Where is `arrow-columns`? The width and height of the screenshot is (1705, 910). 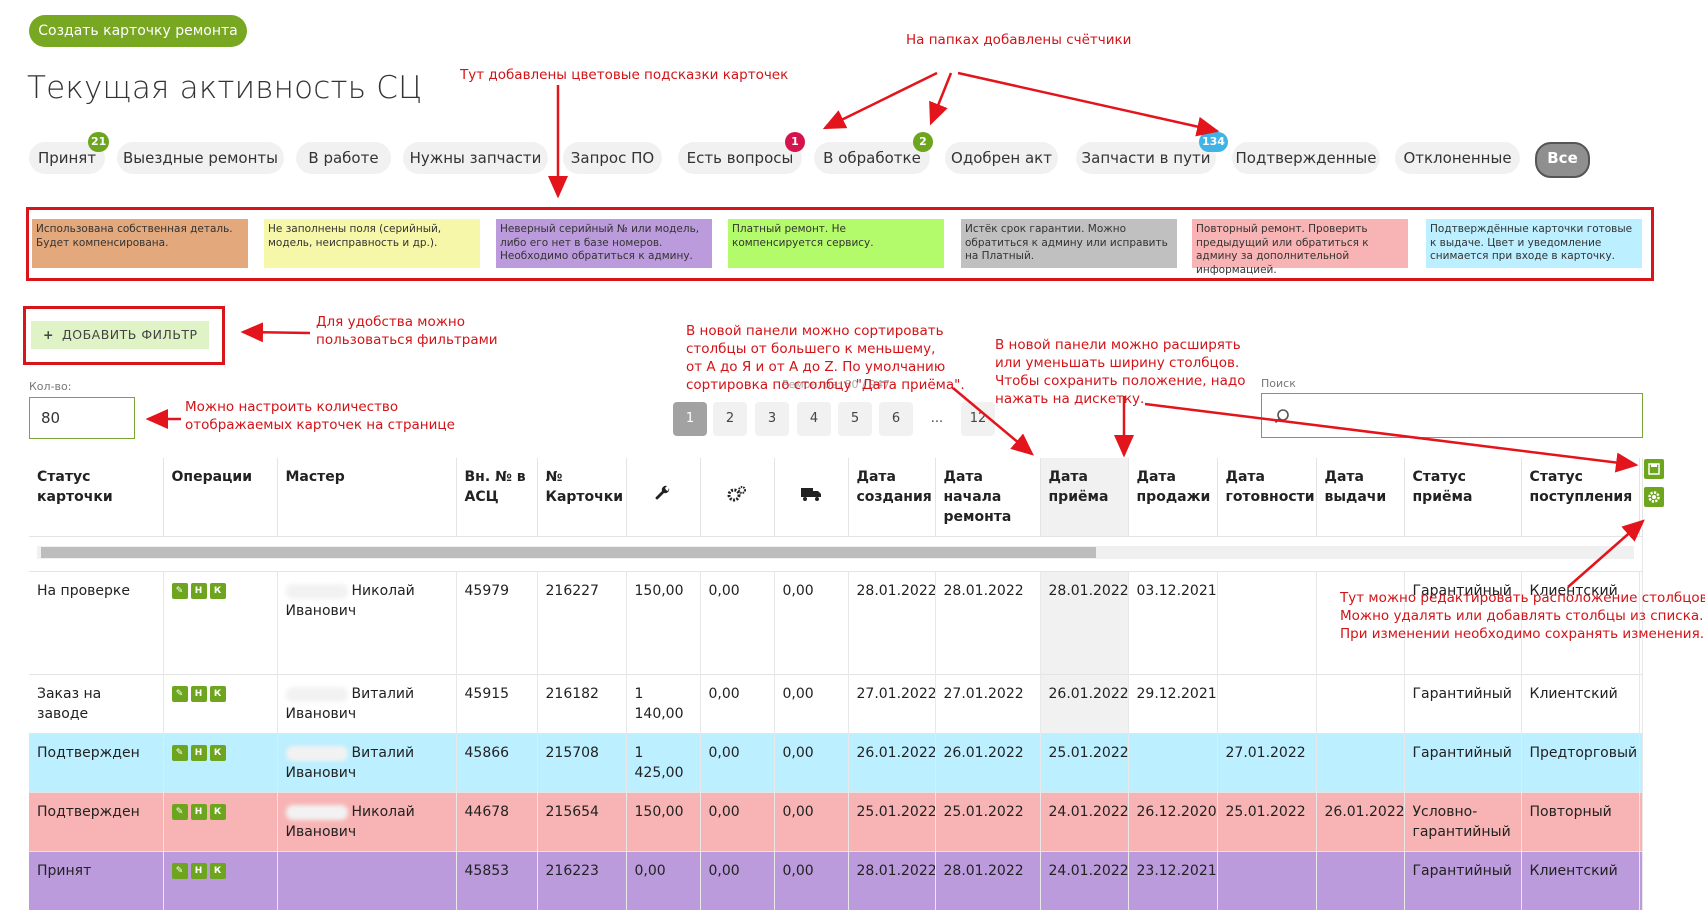 arrow-columns is located at coordinates (1605, 554).